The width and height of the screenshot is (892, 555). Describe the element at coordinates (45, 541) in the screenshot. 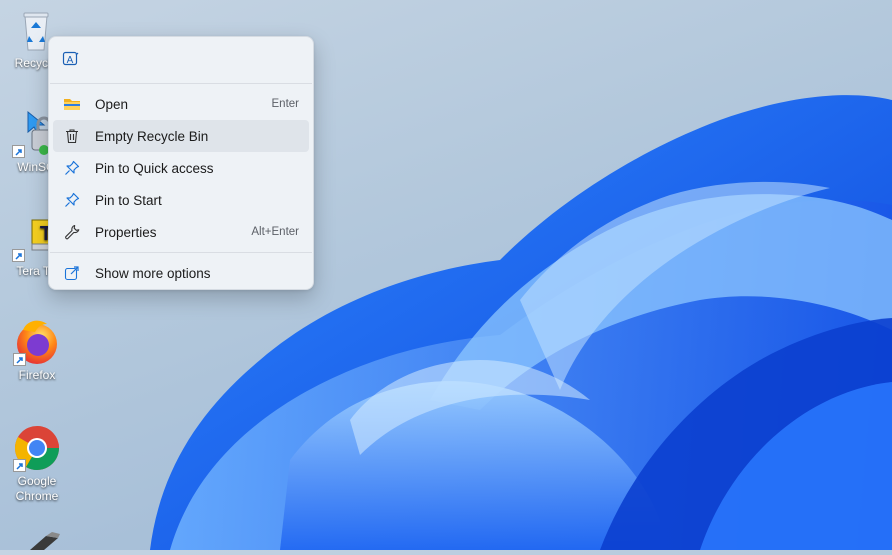

I see `usb-drive-icon` at that location.